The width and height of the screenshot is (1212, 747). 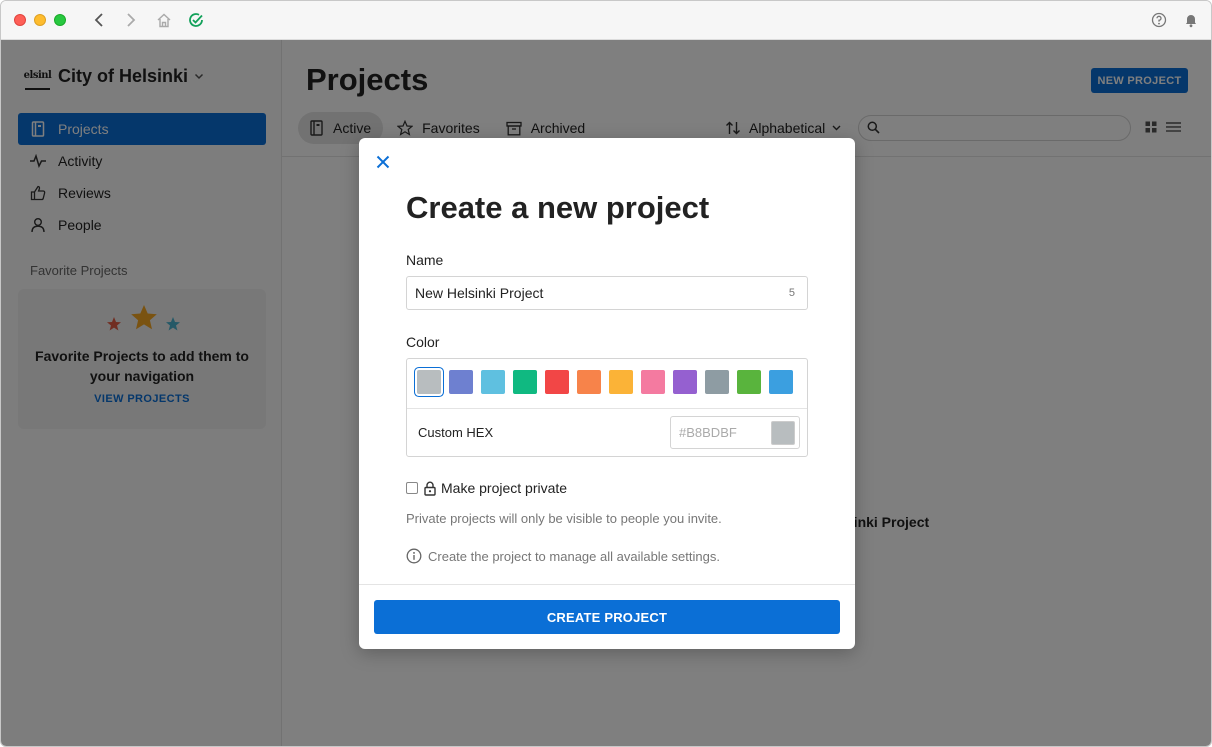 I want to click on color-swatches, so click(x=609, y=382).